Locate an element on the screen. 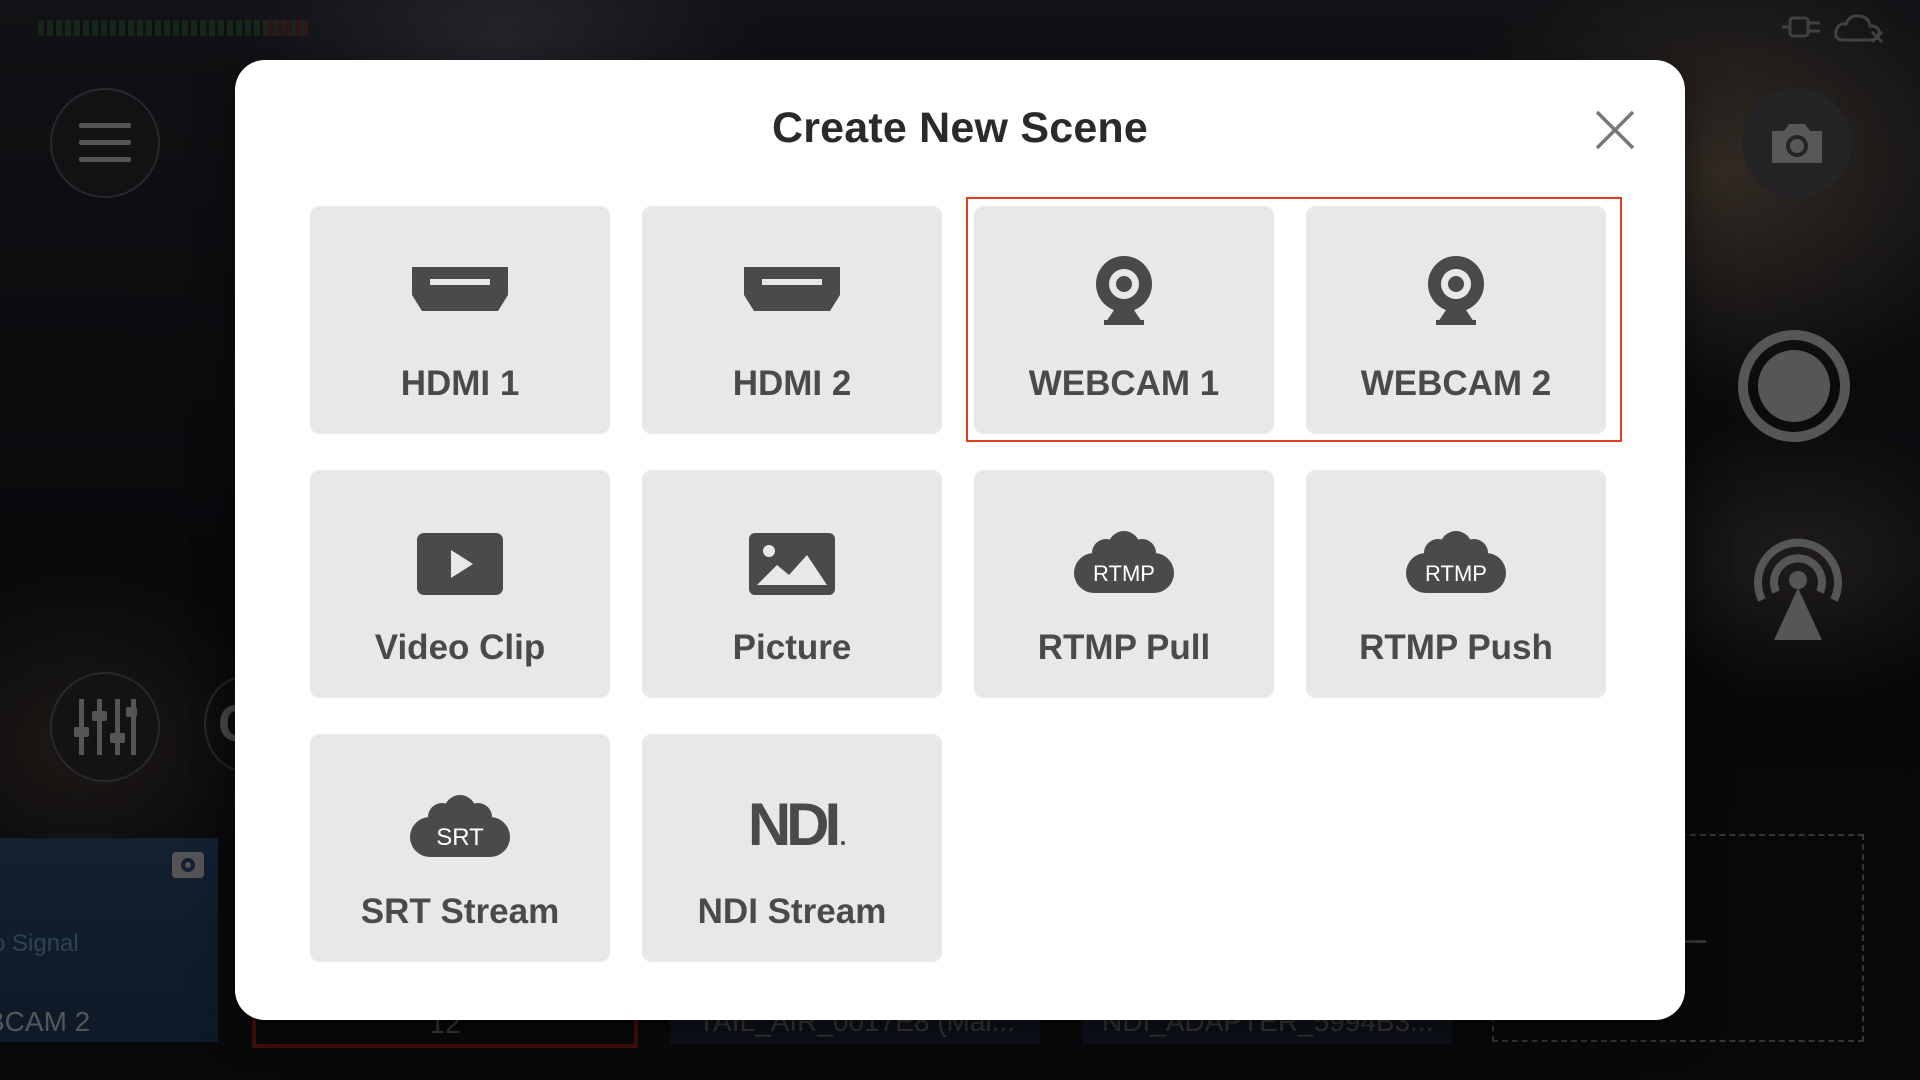 This screenshot has height=1080, width=1920. source-label: Picture is located at coordinates (792, 647).